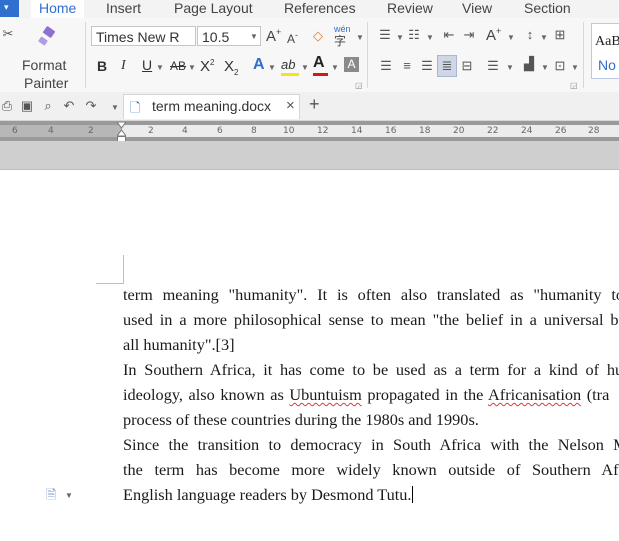  What do you see at coordinates (102, 66) in the screenshot?
I see `bold-button: B` at bounding box center [102, 66].